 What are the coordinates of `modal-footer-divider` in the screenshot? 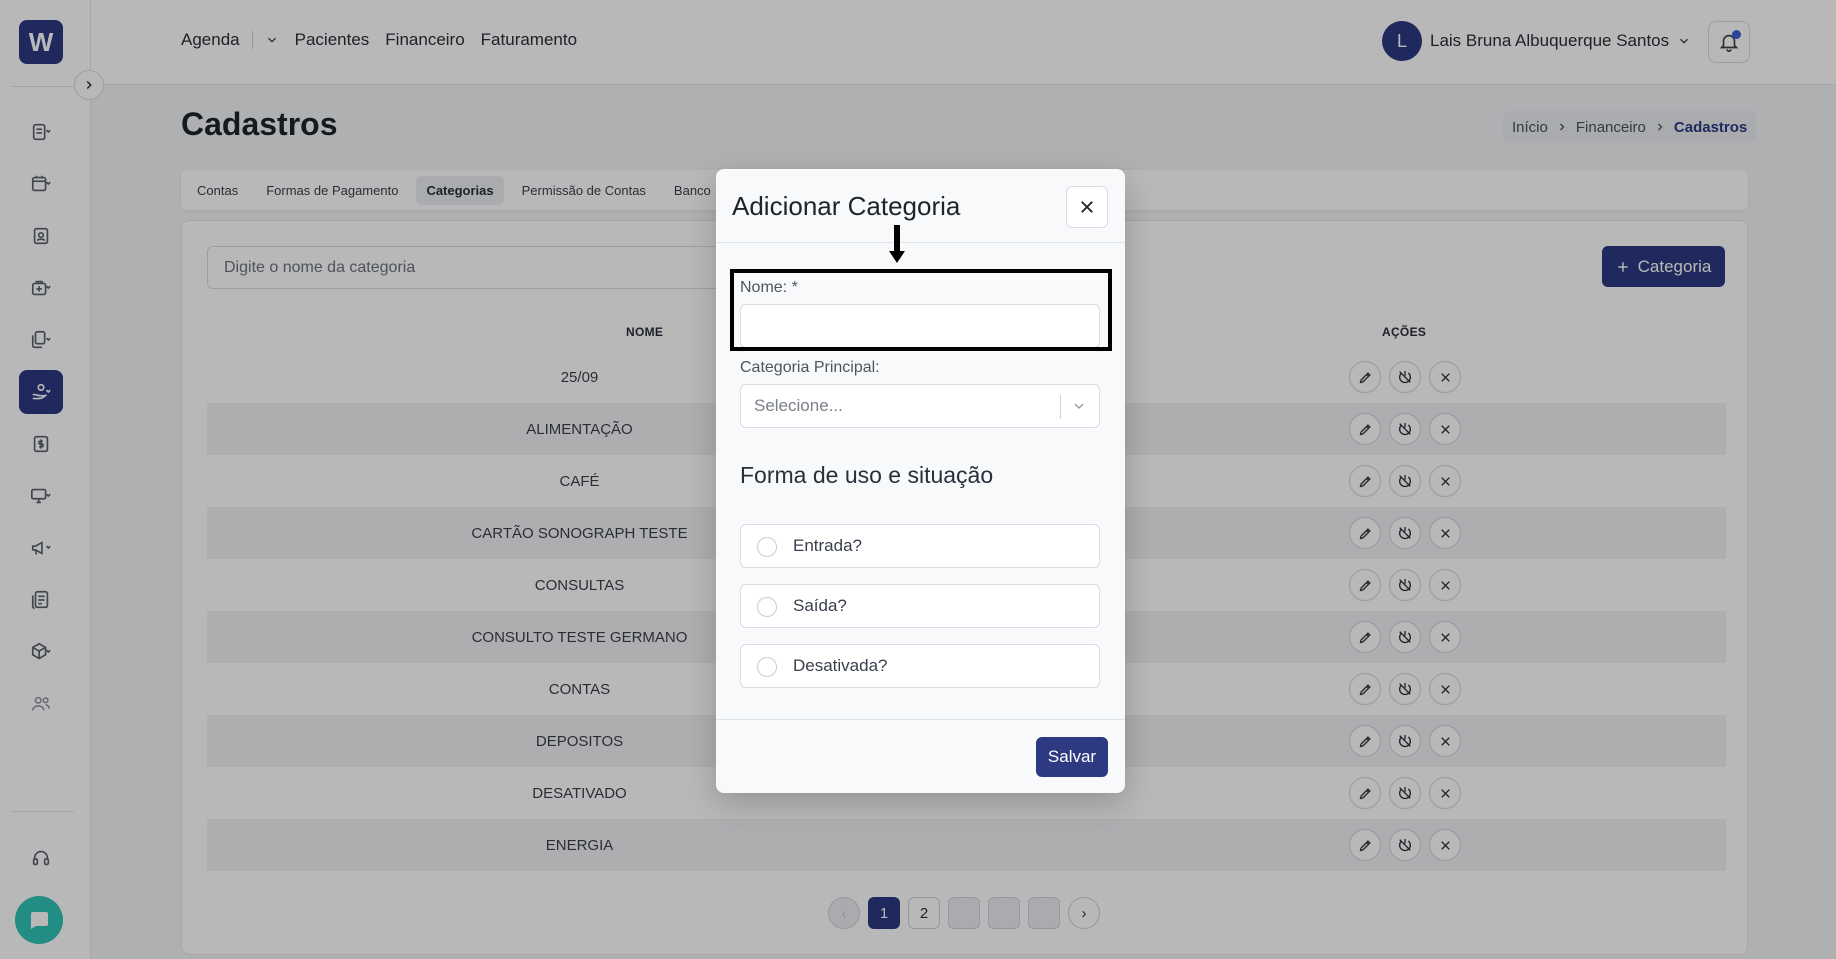 It's located at (920, 719).